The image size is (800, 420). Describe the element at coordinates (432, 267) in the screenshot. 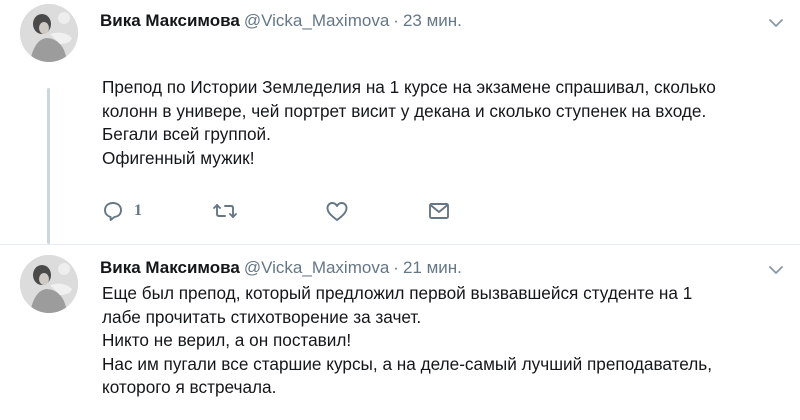

I see `tweet-timestamp: 21 мин.` at that location.